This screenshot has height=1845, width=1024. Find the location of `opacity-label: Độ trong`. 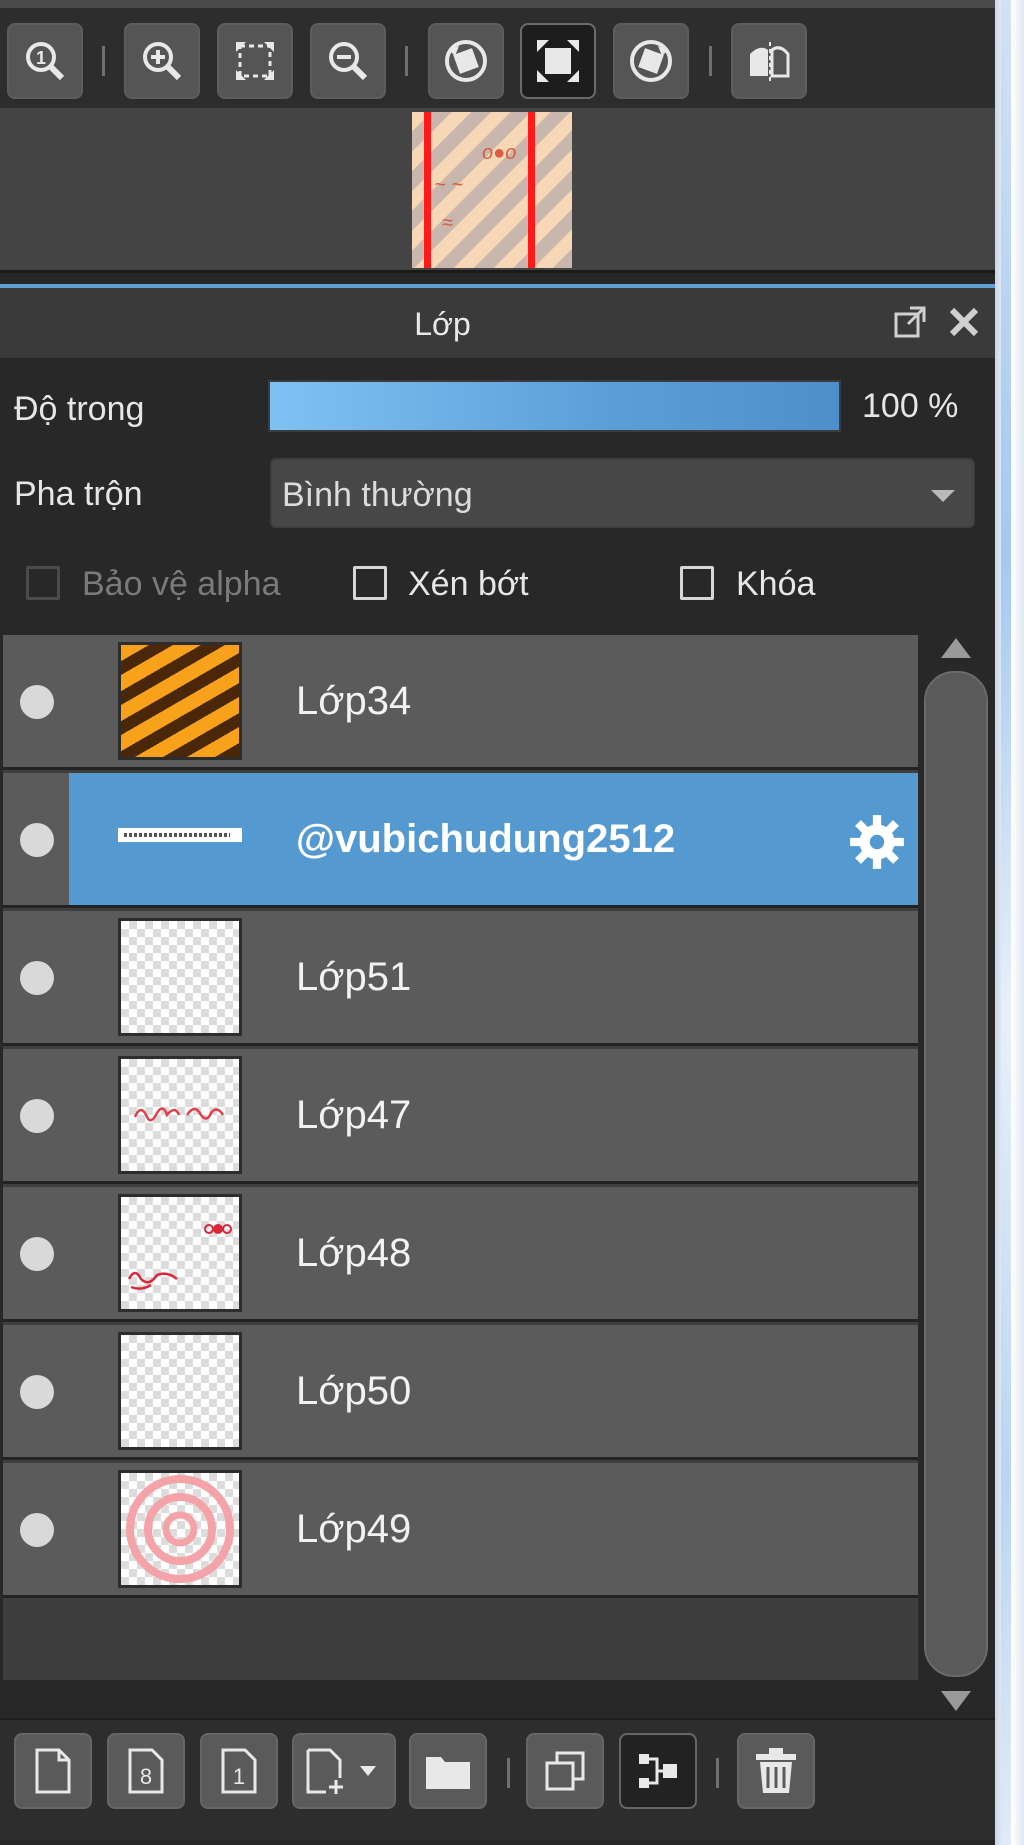

opacity-label: Độ trong is located at coordinates (79, 409).